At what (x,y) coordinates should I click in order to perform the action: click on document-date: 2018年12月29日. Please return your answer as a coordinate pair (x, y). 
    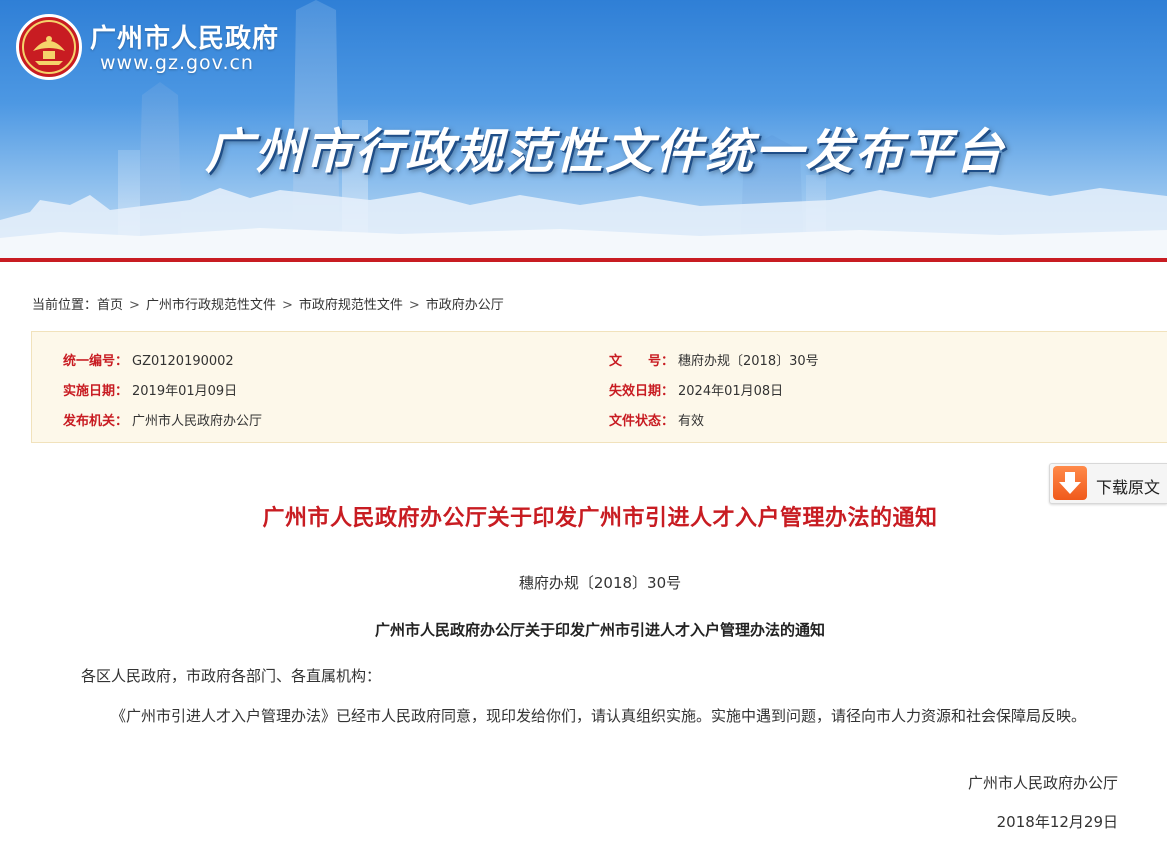
    Looking at the image, I should click on (1057, 822).